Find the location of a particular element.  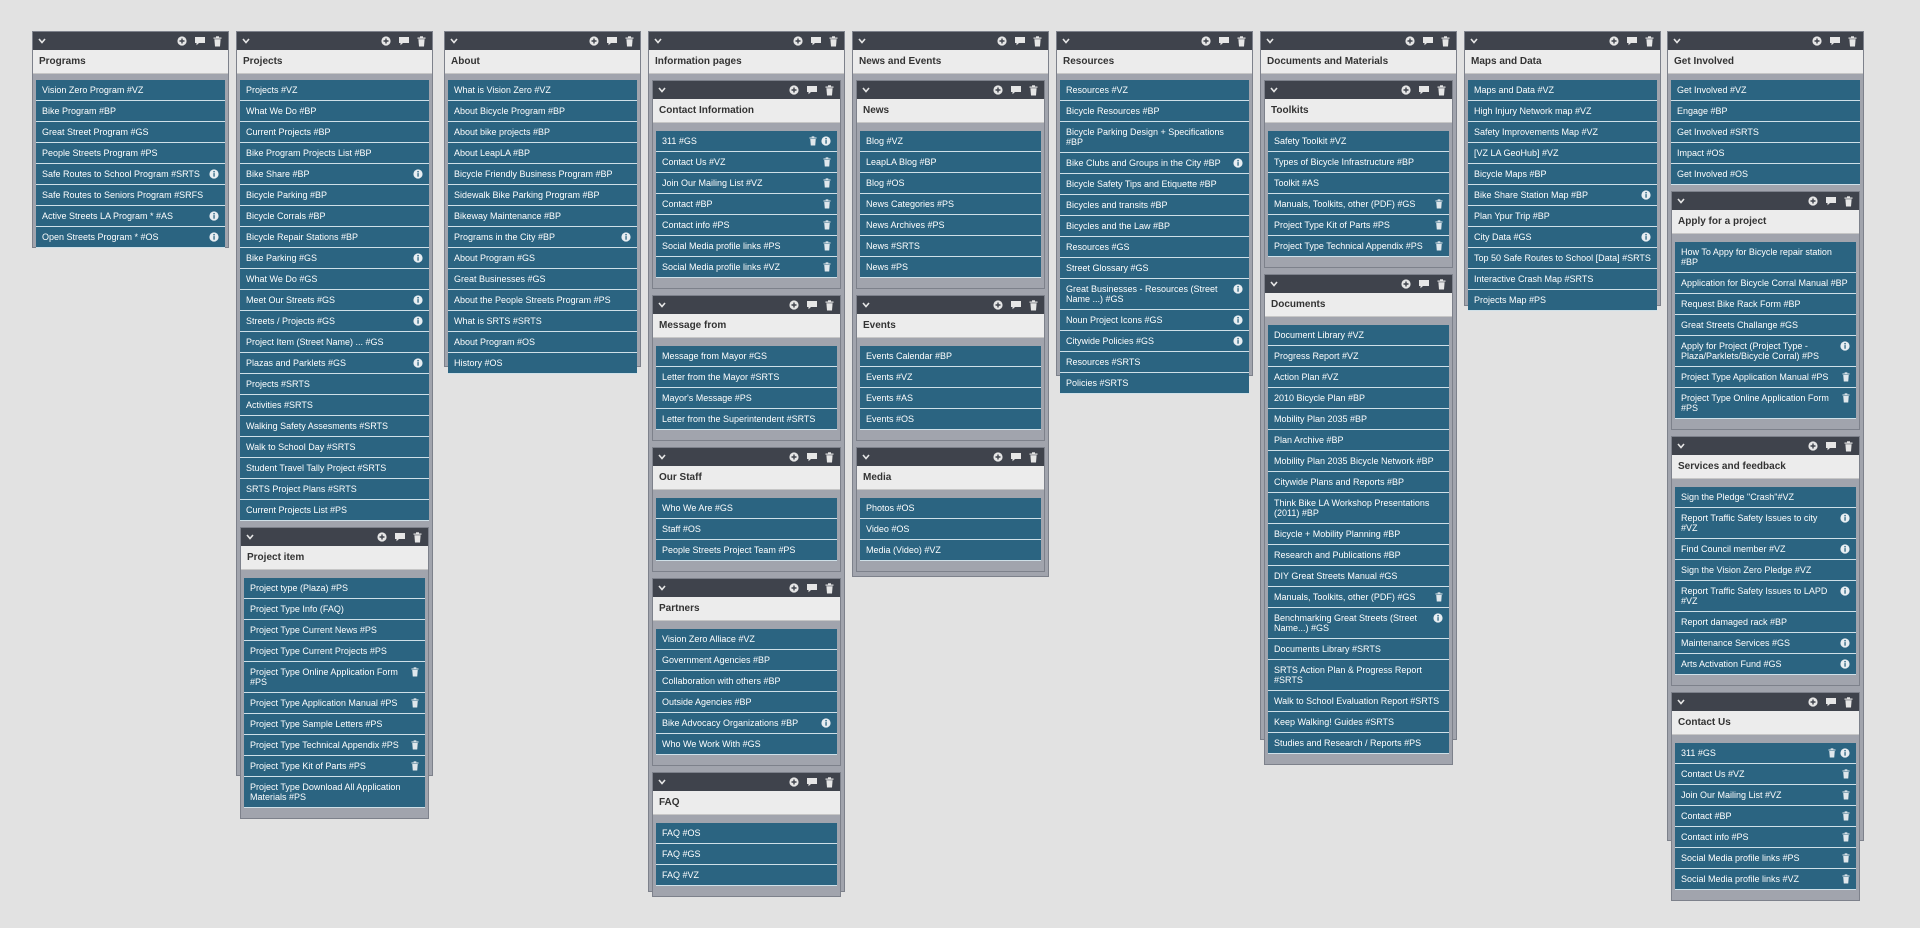

sitemap-card: Bicycles and the Law #BP is located at coordinates (1154, 226).